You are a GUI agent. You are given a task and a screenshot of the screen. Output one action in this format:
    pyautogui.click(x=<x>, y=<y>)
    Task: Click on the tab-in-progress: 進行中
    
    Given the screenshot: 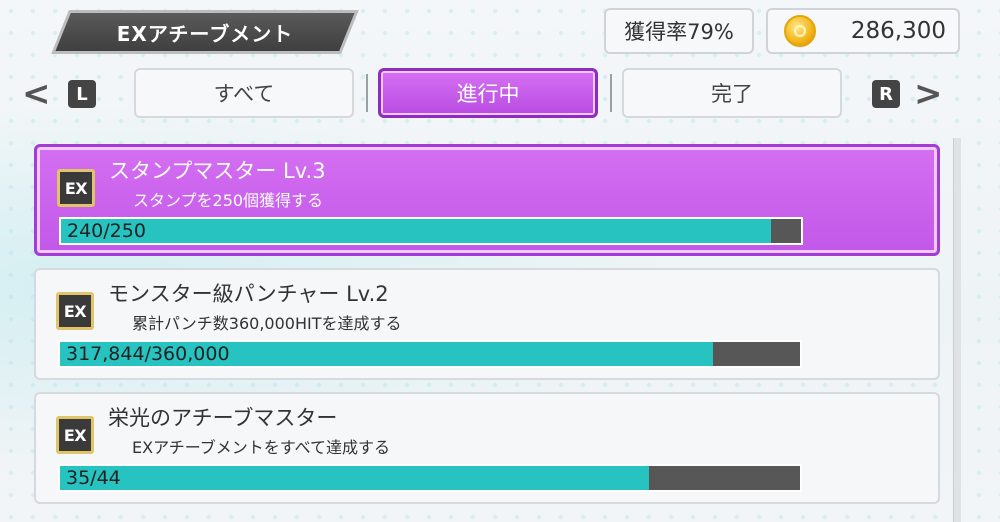 What is the action you would take?
    pyautogui.click(x=488, y=93)
    